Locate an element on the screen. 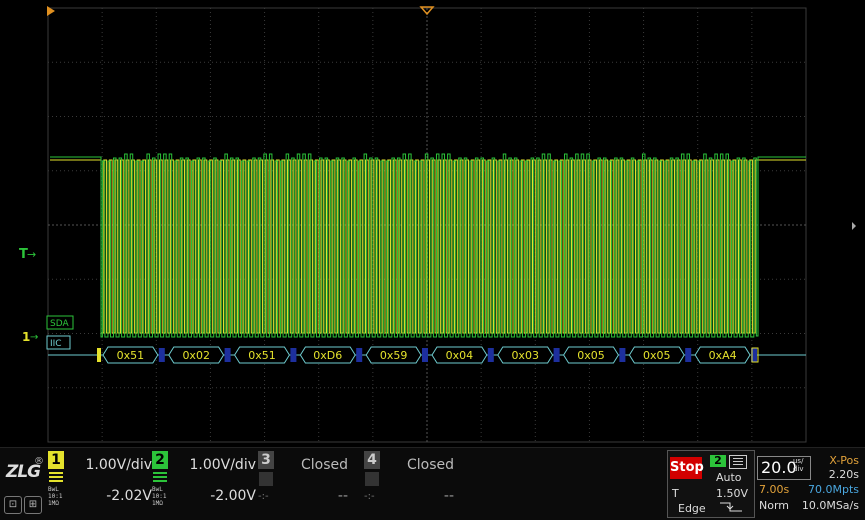 The width and height of the screenshot is (865, 520). memory-depth: 70.0Mpts is located at coordinates (833, 489).